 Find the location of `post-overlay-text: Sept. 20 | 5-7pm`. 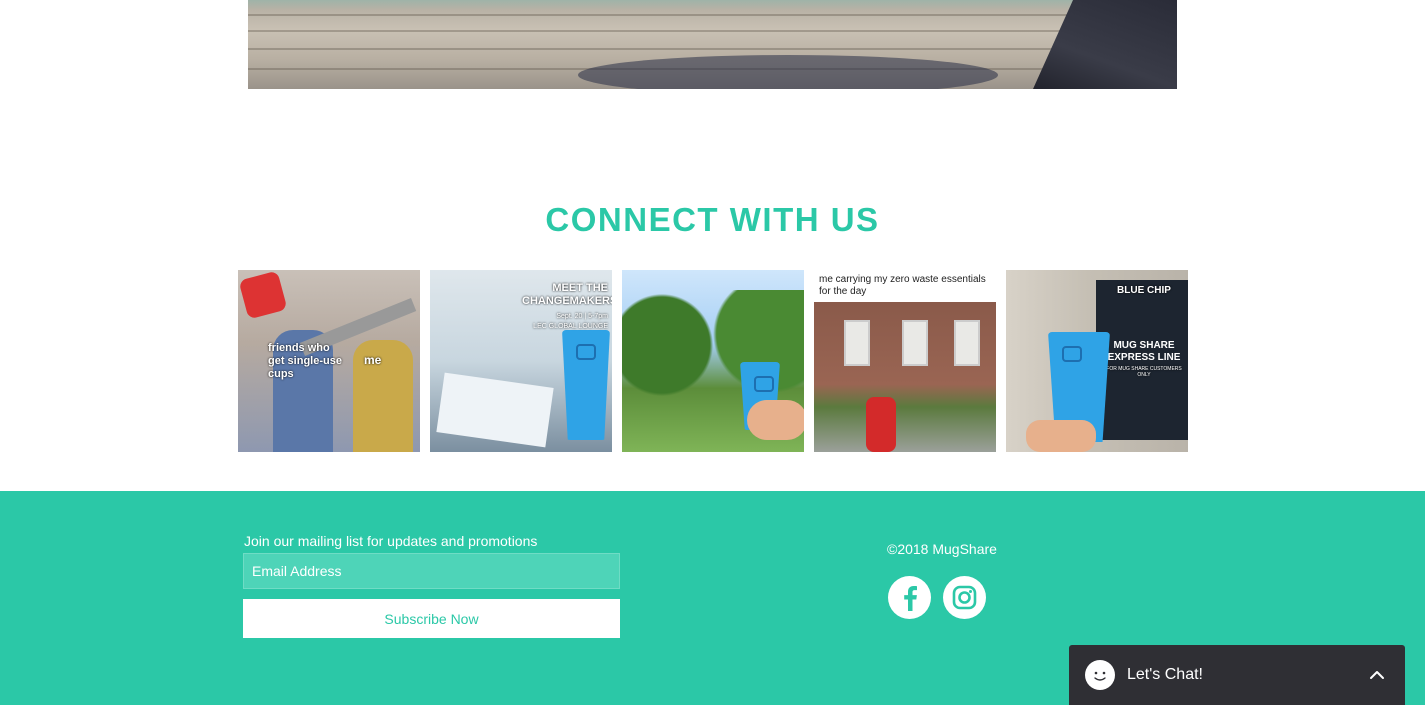

post-overlay-text: Sept. 20 | 5-7pm is located at coordinates (582, 316).